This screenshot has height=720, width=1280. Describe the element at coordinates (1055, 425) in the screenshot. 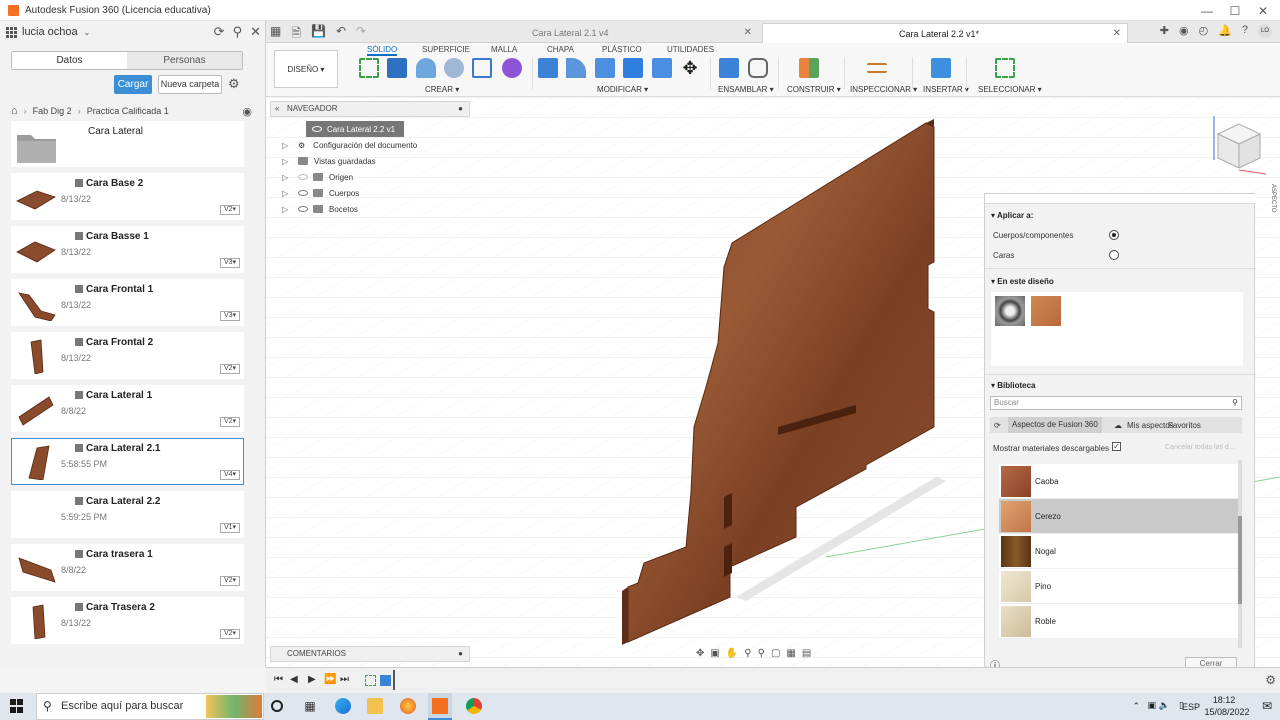

I see `tab-fusion-appearances: Aspectos de Fusion 360` at that location.